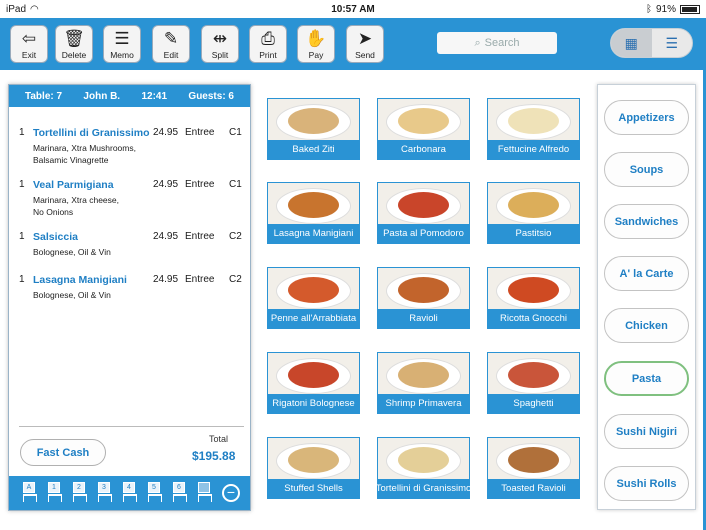  I want to click on grid-view-icon: ▦, so click(631, 42).